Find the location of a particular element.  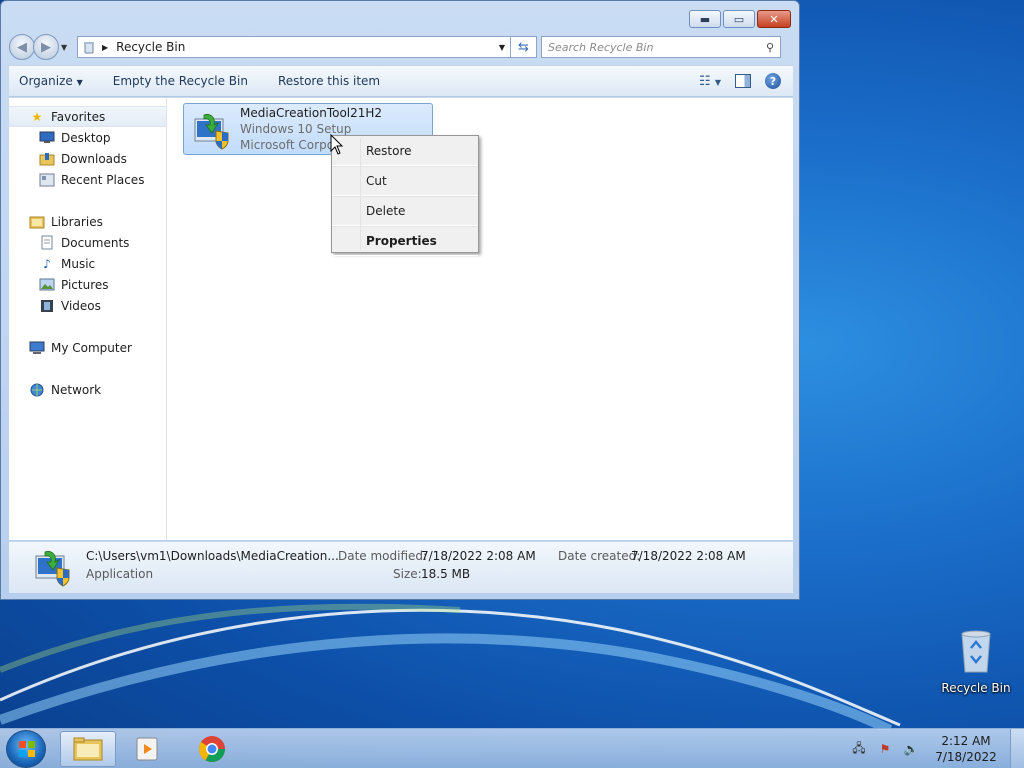

date-created-label: Date created: is located at coordinates (599, 556).